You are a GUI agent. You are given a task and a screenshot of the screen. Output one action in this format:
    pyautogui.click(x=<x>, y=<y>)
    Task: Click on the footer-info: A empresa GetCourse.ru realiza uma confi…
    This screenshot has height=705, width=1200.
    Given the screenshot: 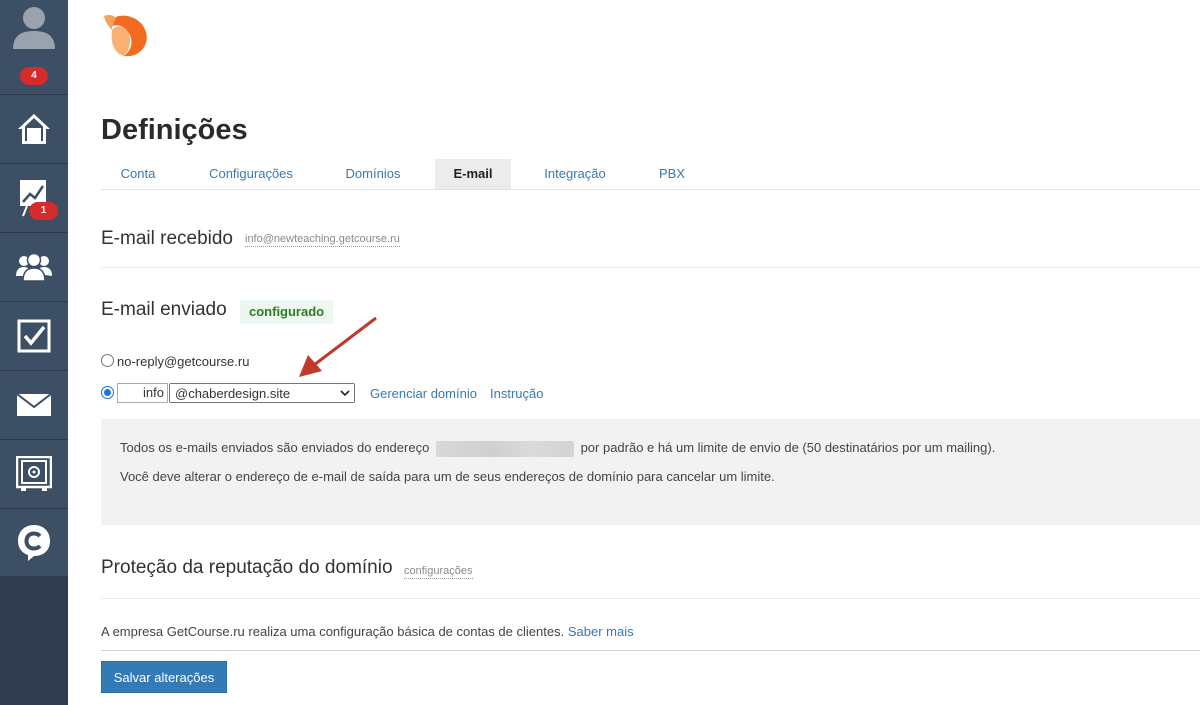 What is the action you would take?
    pyautogui.click(x=367, y=631)
    